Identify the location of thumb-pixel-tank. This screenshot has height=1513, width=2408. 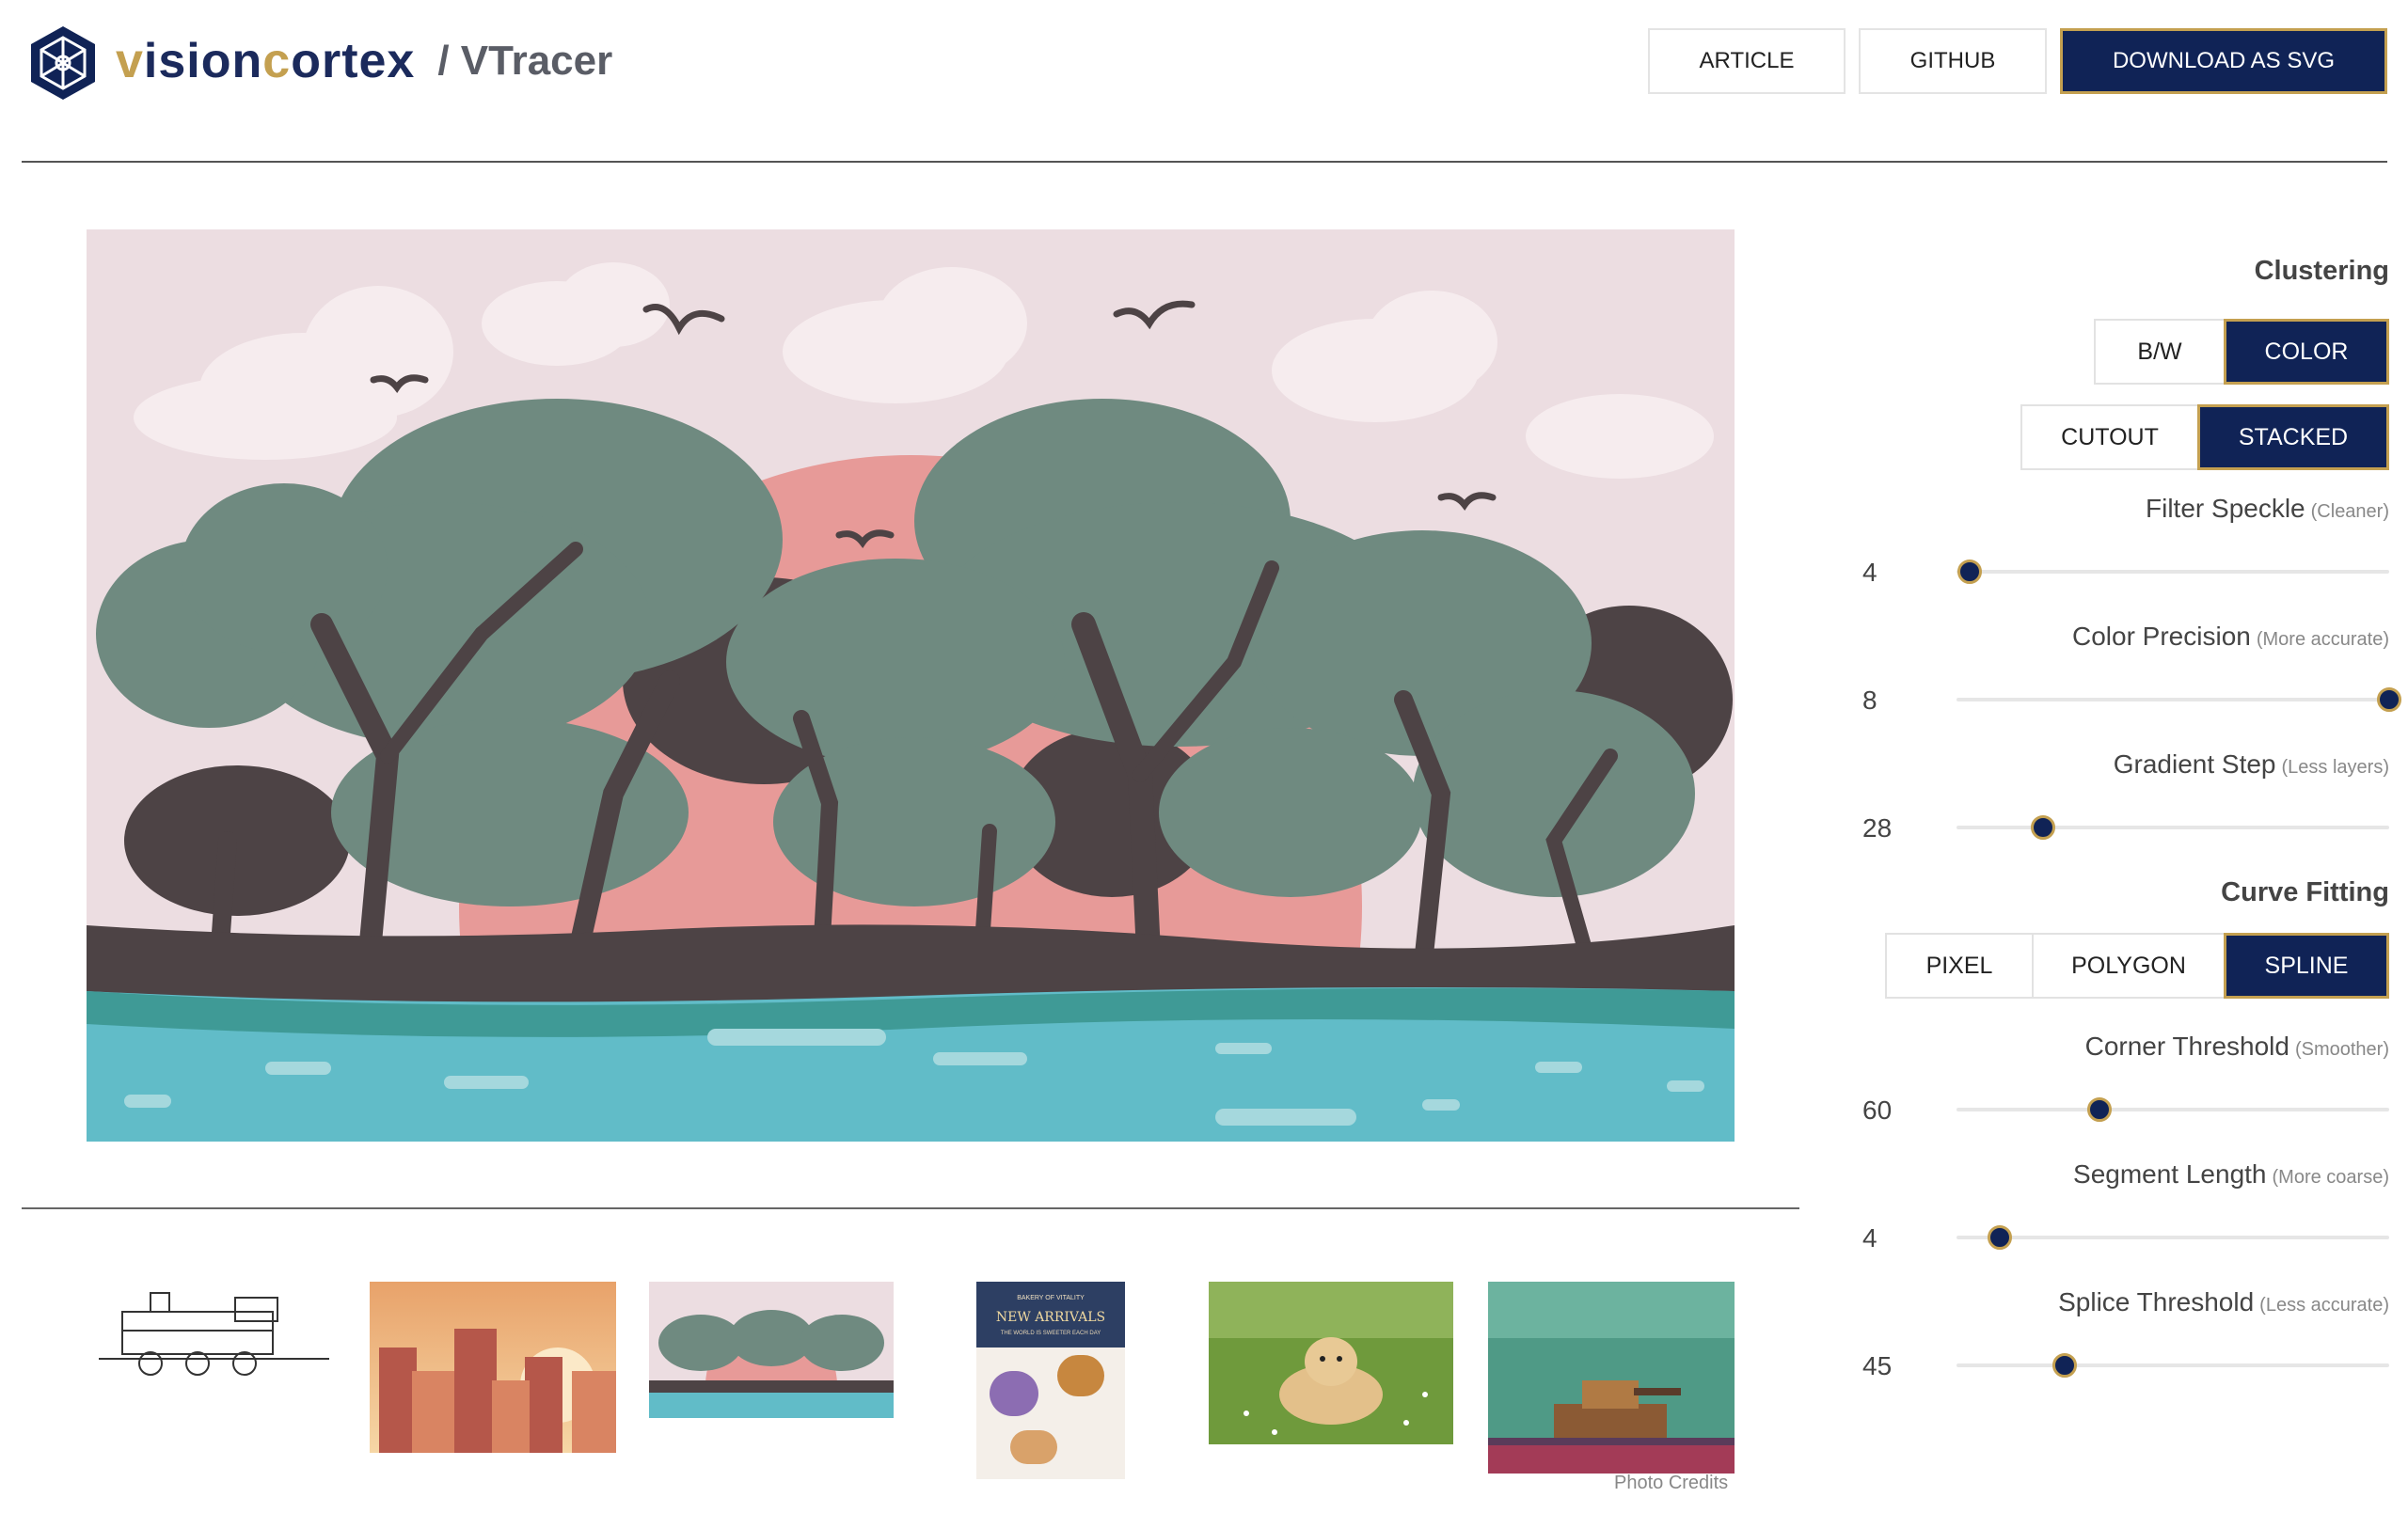
(1612, 1378).